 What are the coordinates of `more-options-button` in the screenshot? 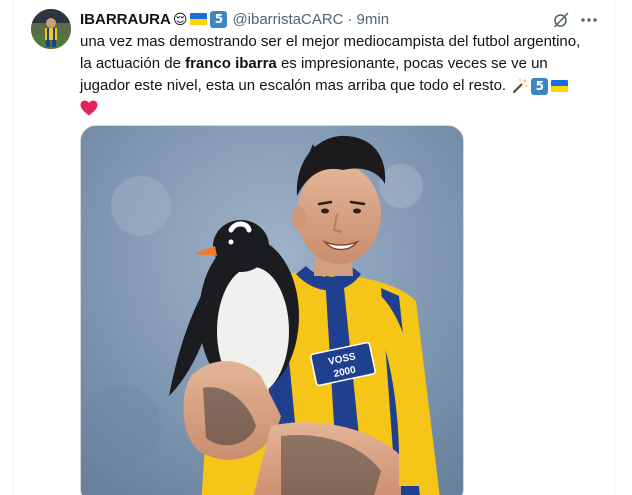 It's located at (589, 20).